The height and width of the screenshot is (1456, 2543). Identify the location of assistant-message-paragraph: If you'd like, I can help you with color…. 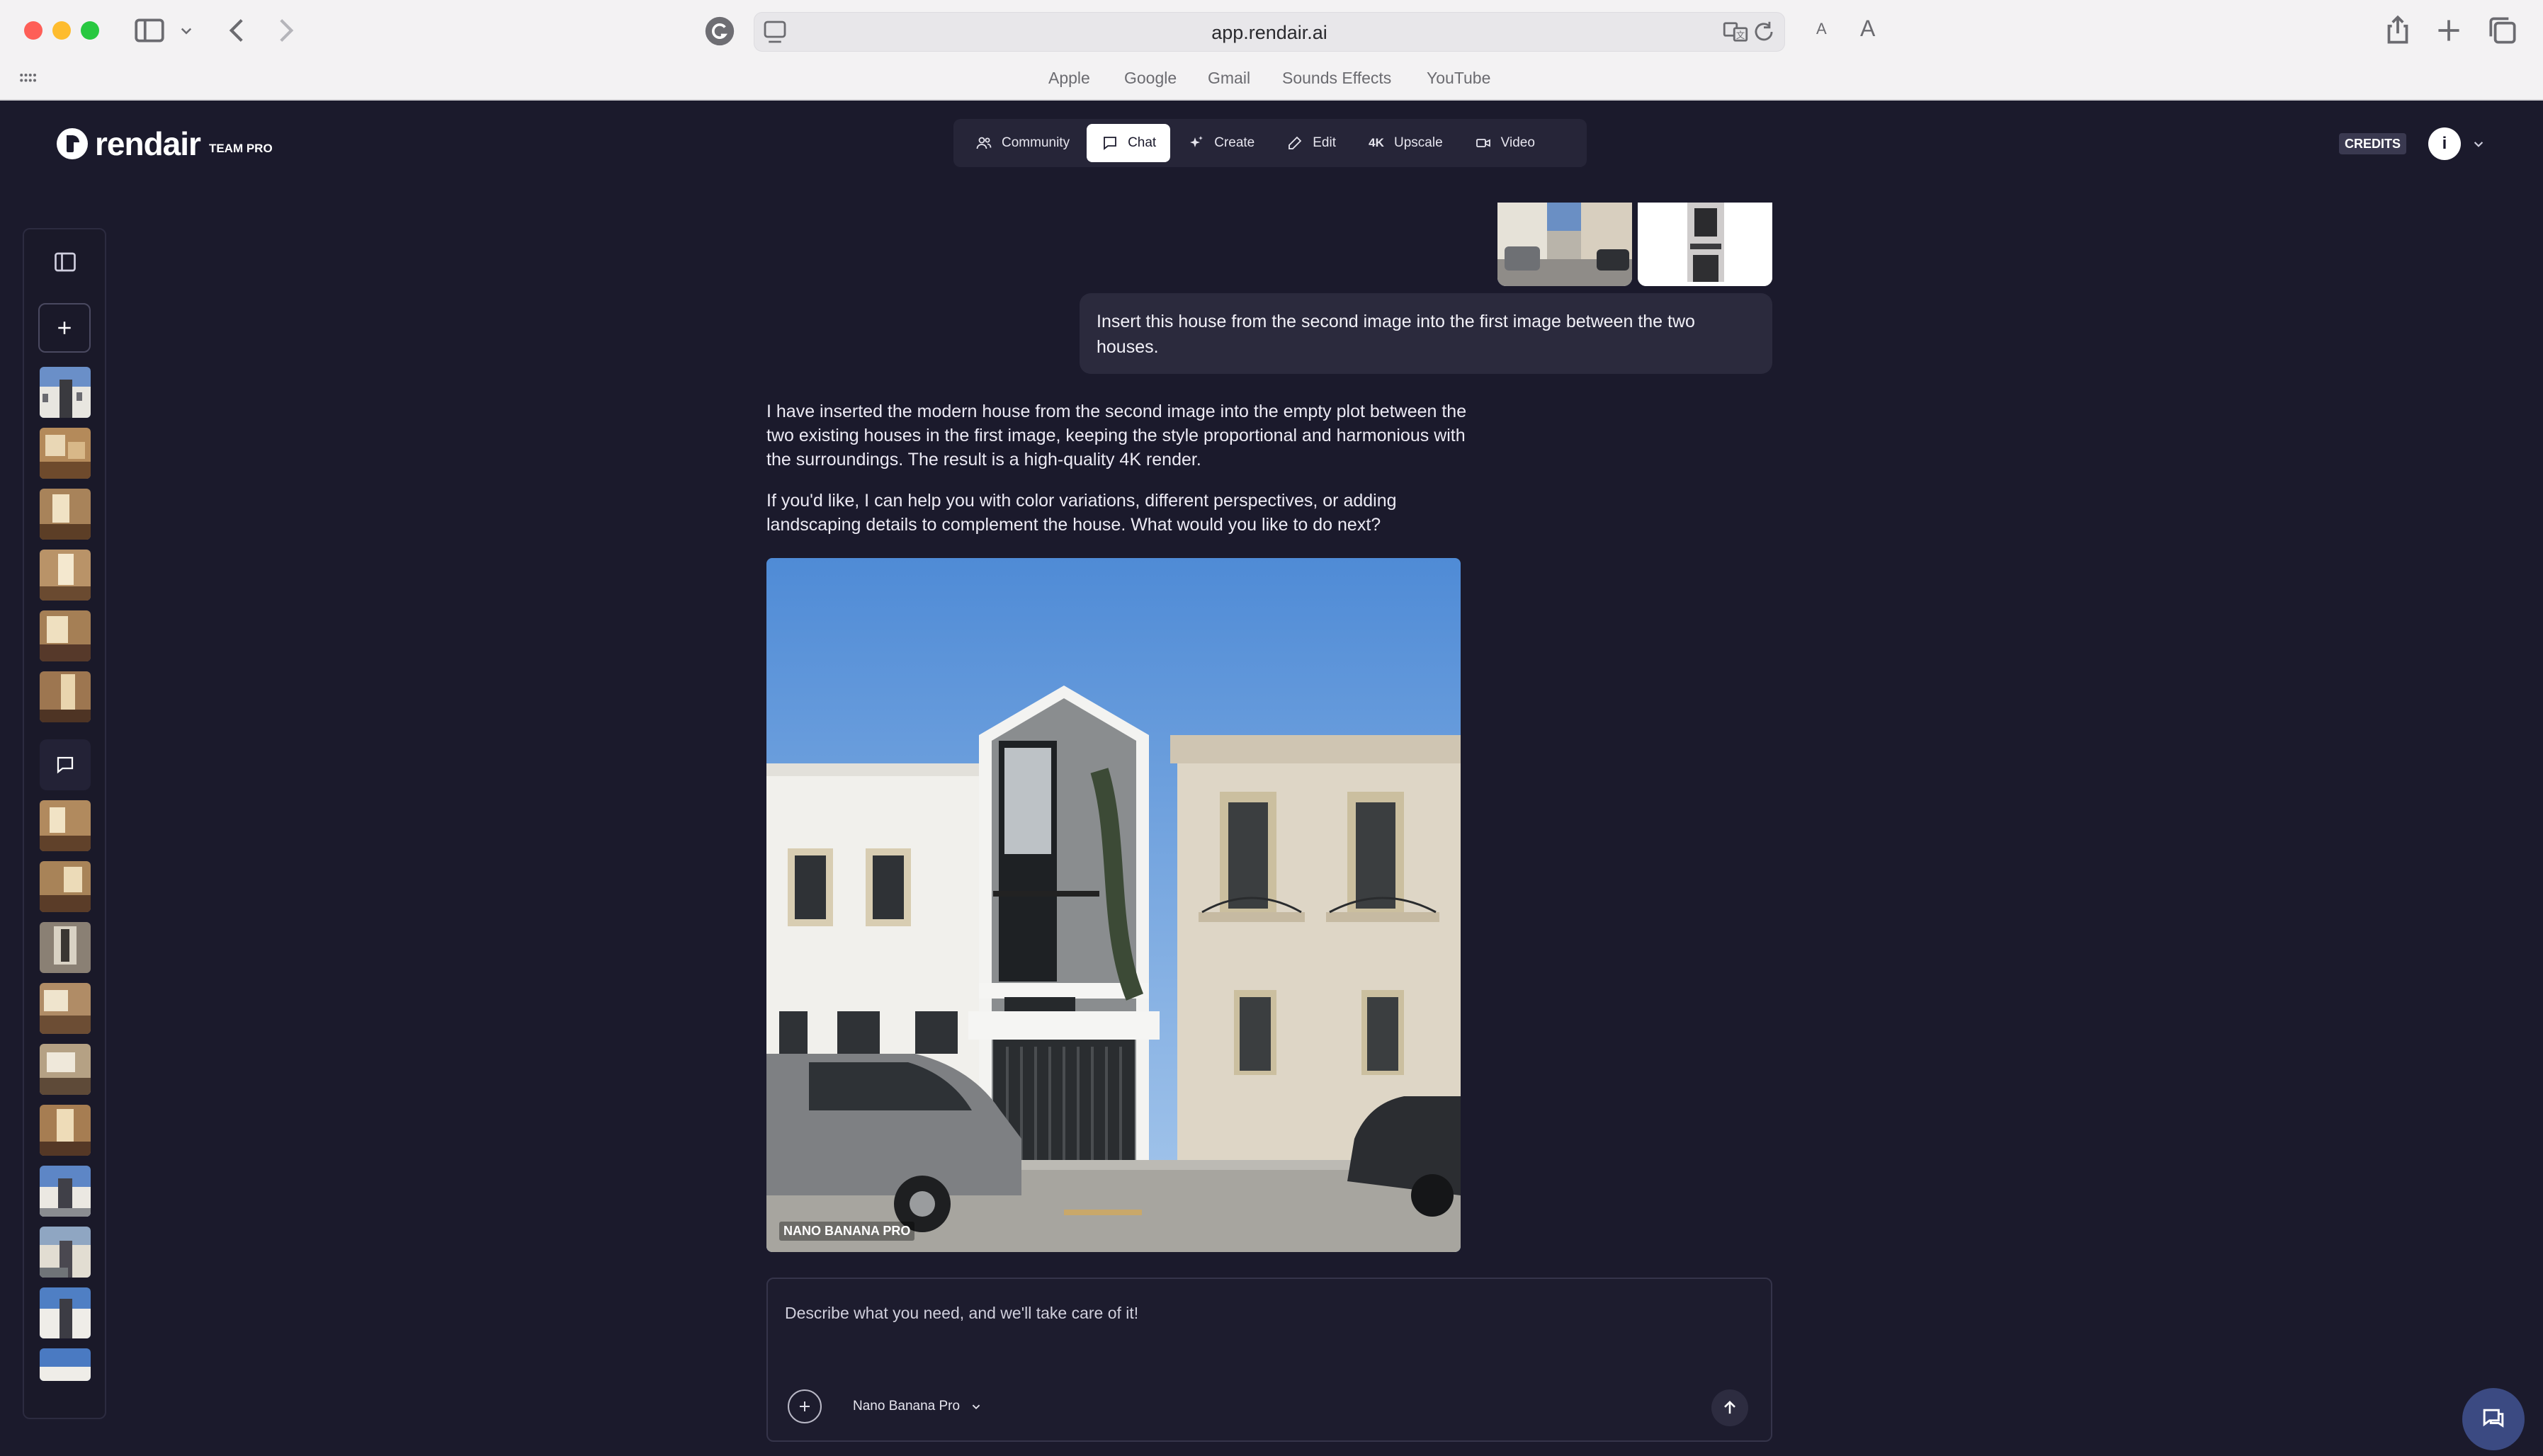
(1081, 513).